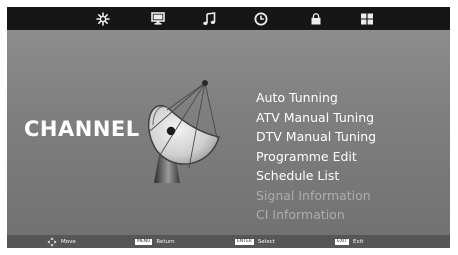 The height and width of the screenshot is (255, 458). I want to click on menu-item-programme-edit: Programme Edit, so click(316, 157).